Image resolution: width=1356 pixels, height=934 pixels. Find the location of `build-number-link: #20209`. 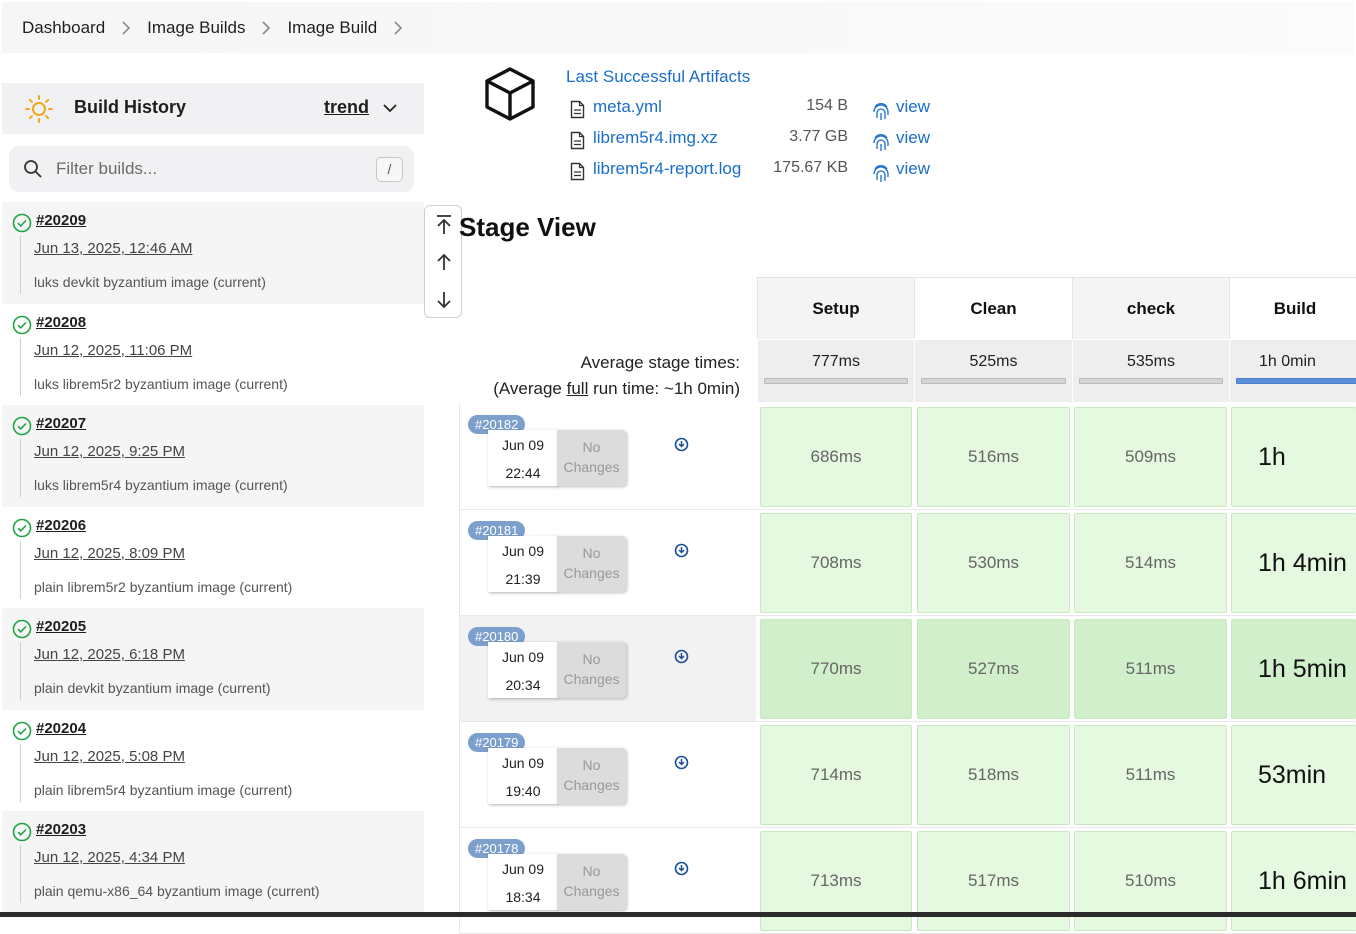

build-number-link: #20209 is located at coordinates (61, 220).